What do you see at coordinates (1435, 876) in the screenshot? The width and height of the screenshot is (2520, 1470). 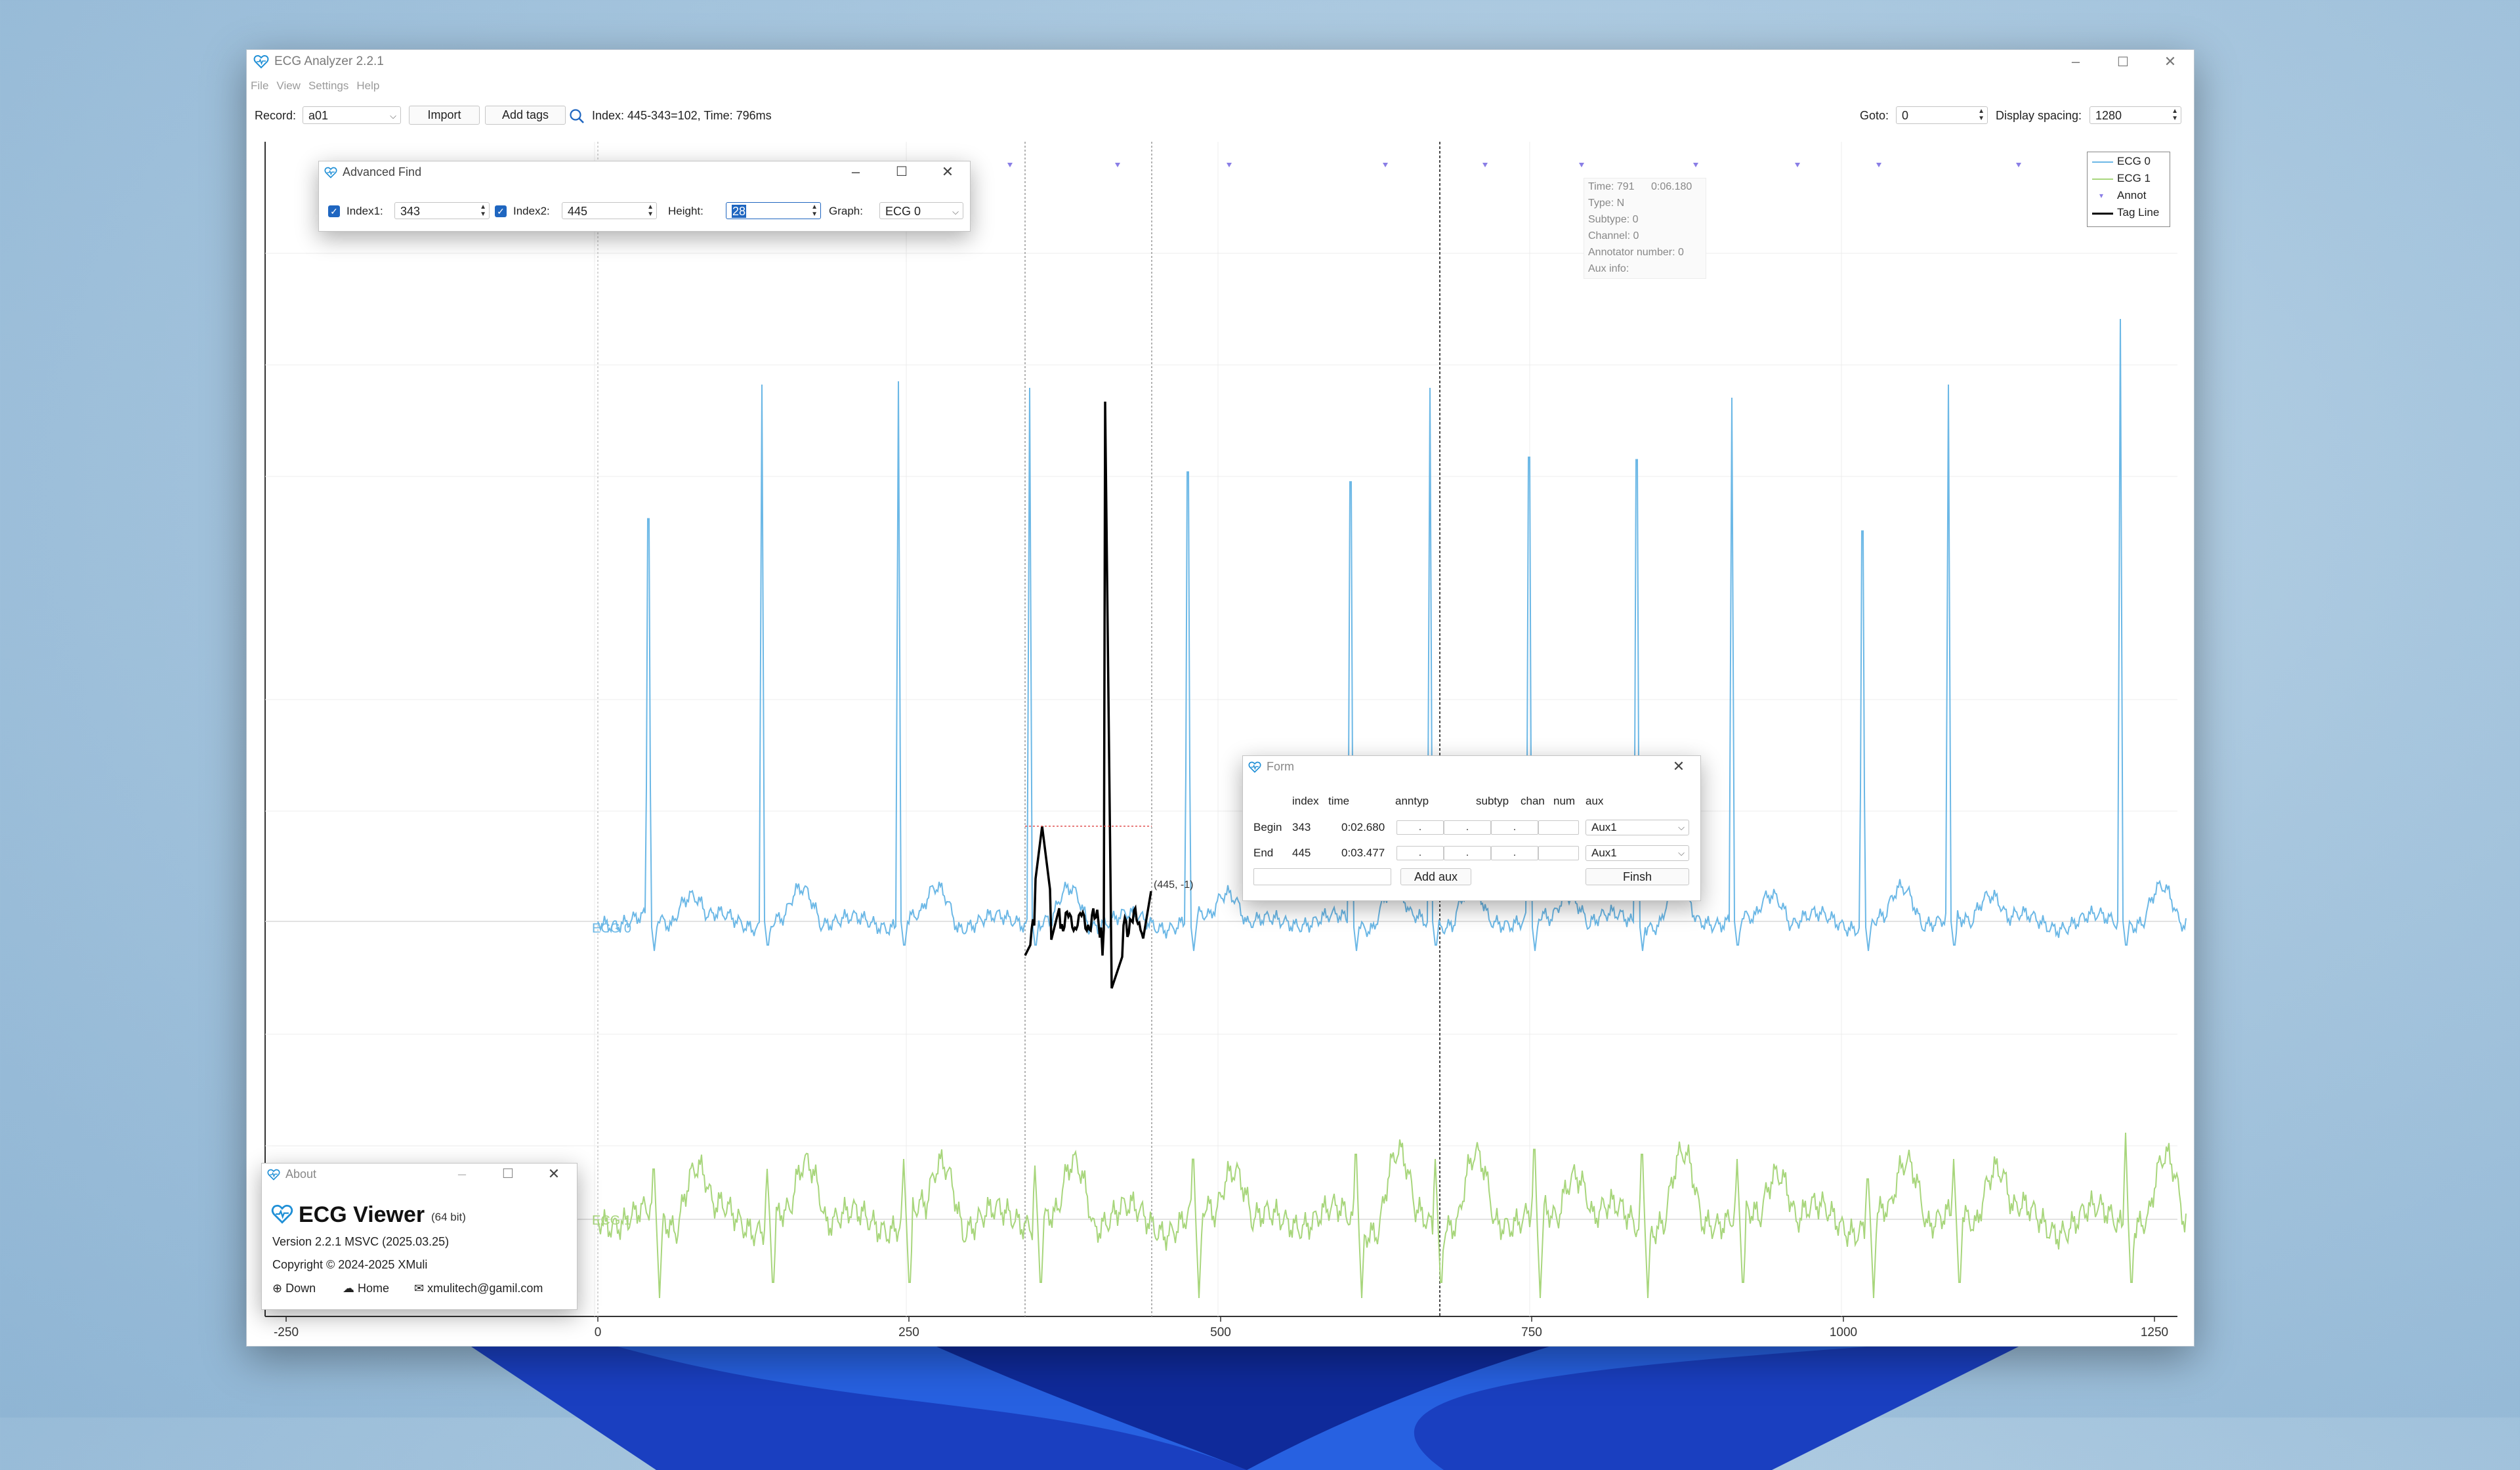 I see `add-aux-button: Add aux` at bounding box center [1435, 876].